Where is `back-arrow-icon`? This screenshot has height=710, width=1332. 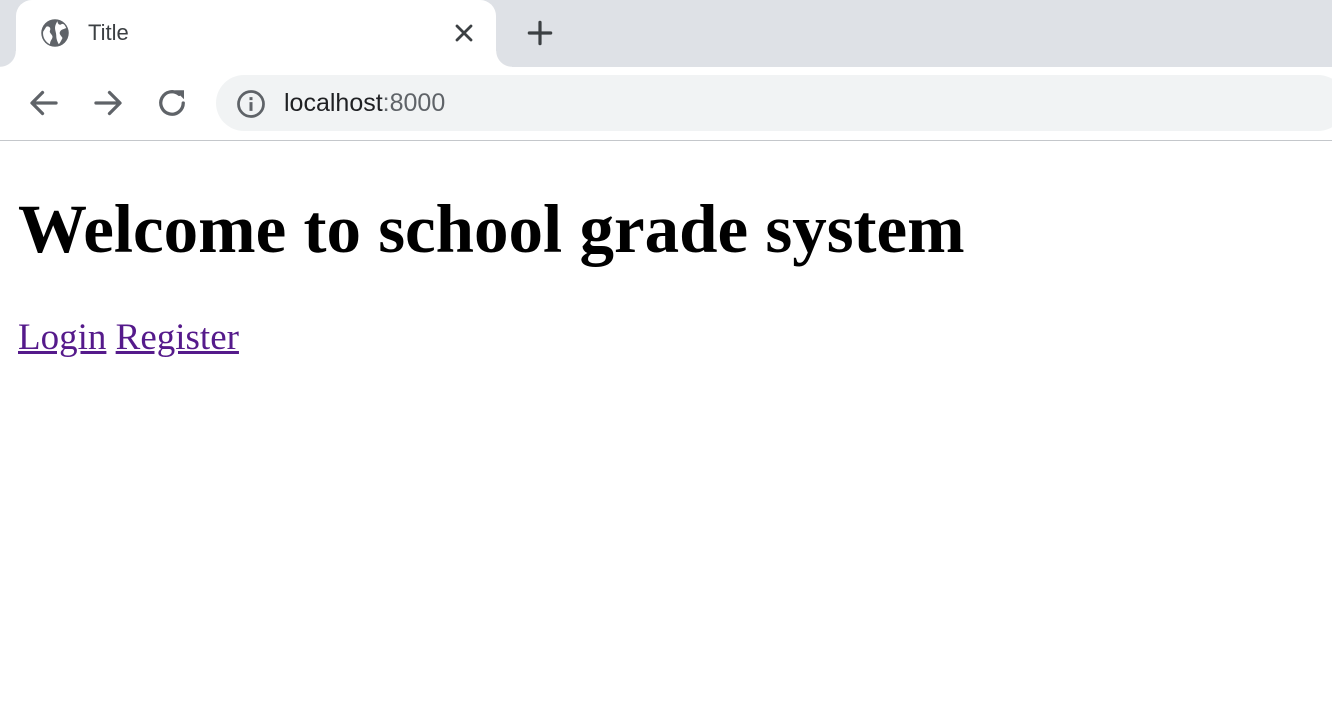
back-arrow-icon is located at coordinates (44, 103).